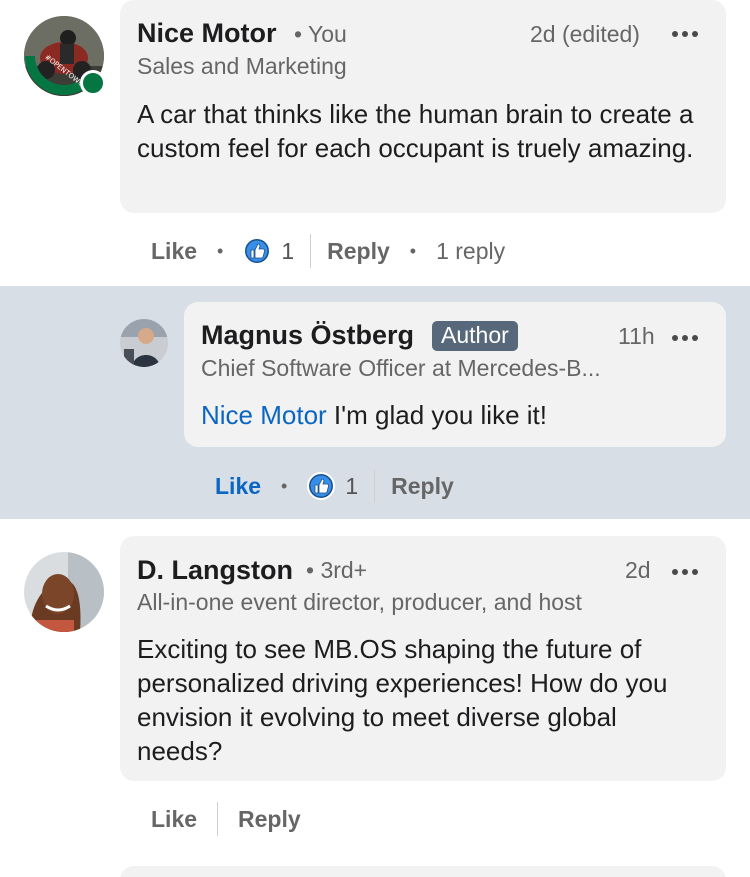  I want to click on reply-actions: Like • 1 Reply, so click(334, 486).